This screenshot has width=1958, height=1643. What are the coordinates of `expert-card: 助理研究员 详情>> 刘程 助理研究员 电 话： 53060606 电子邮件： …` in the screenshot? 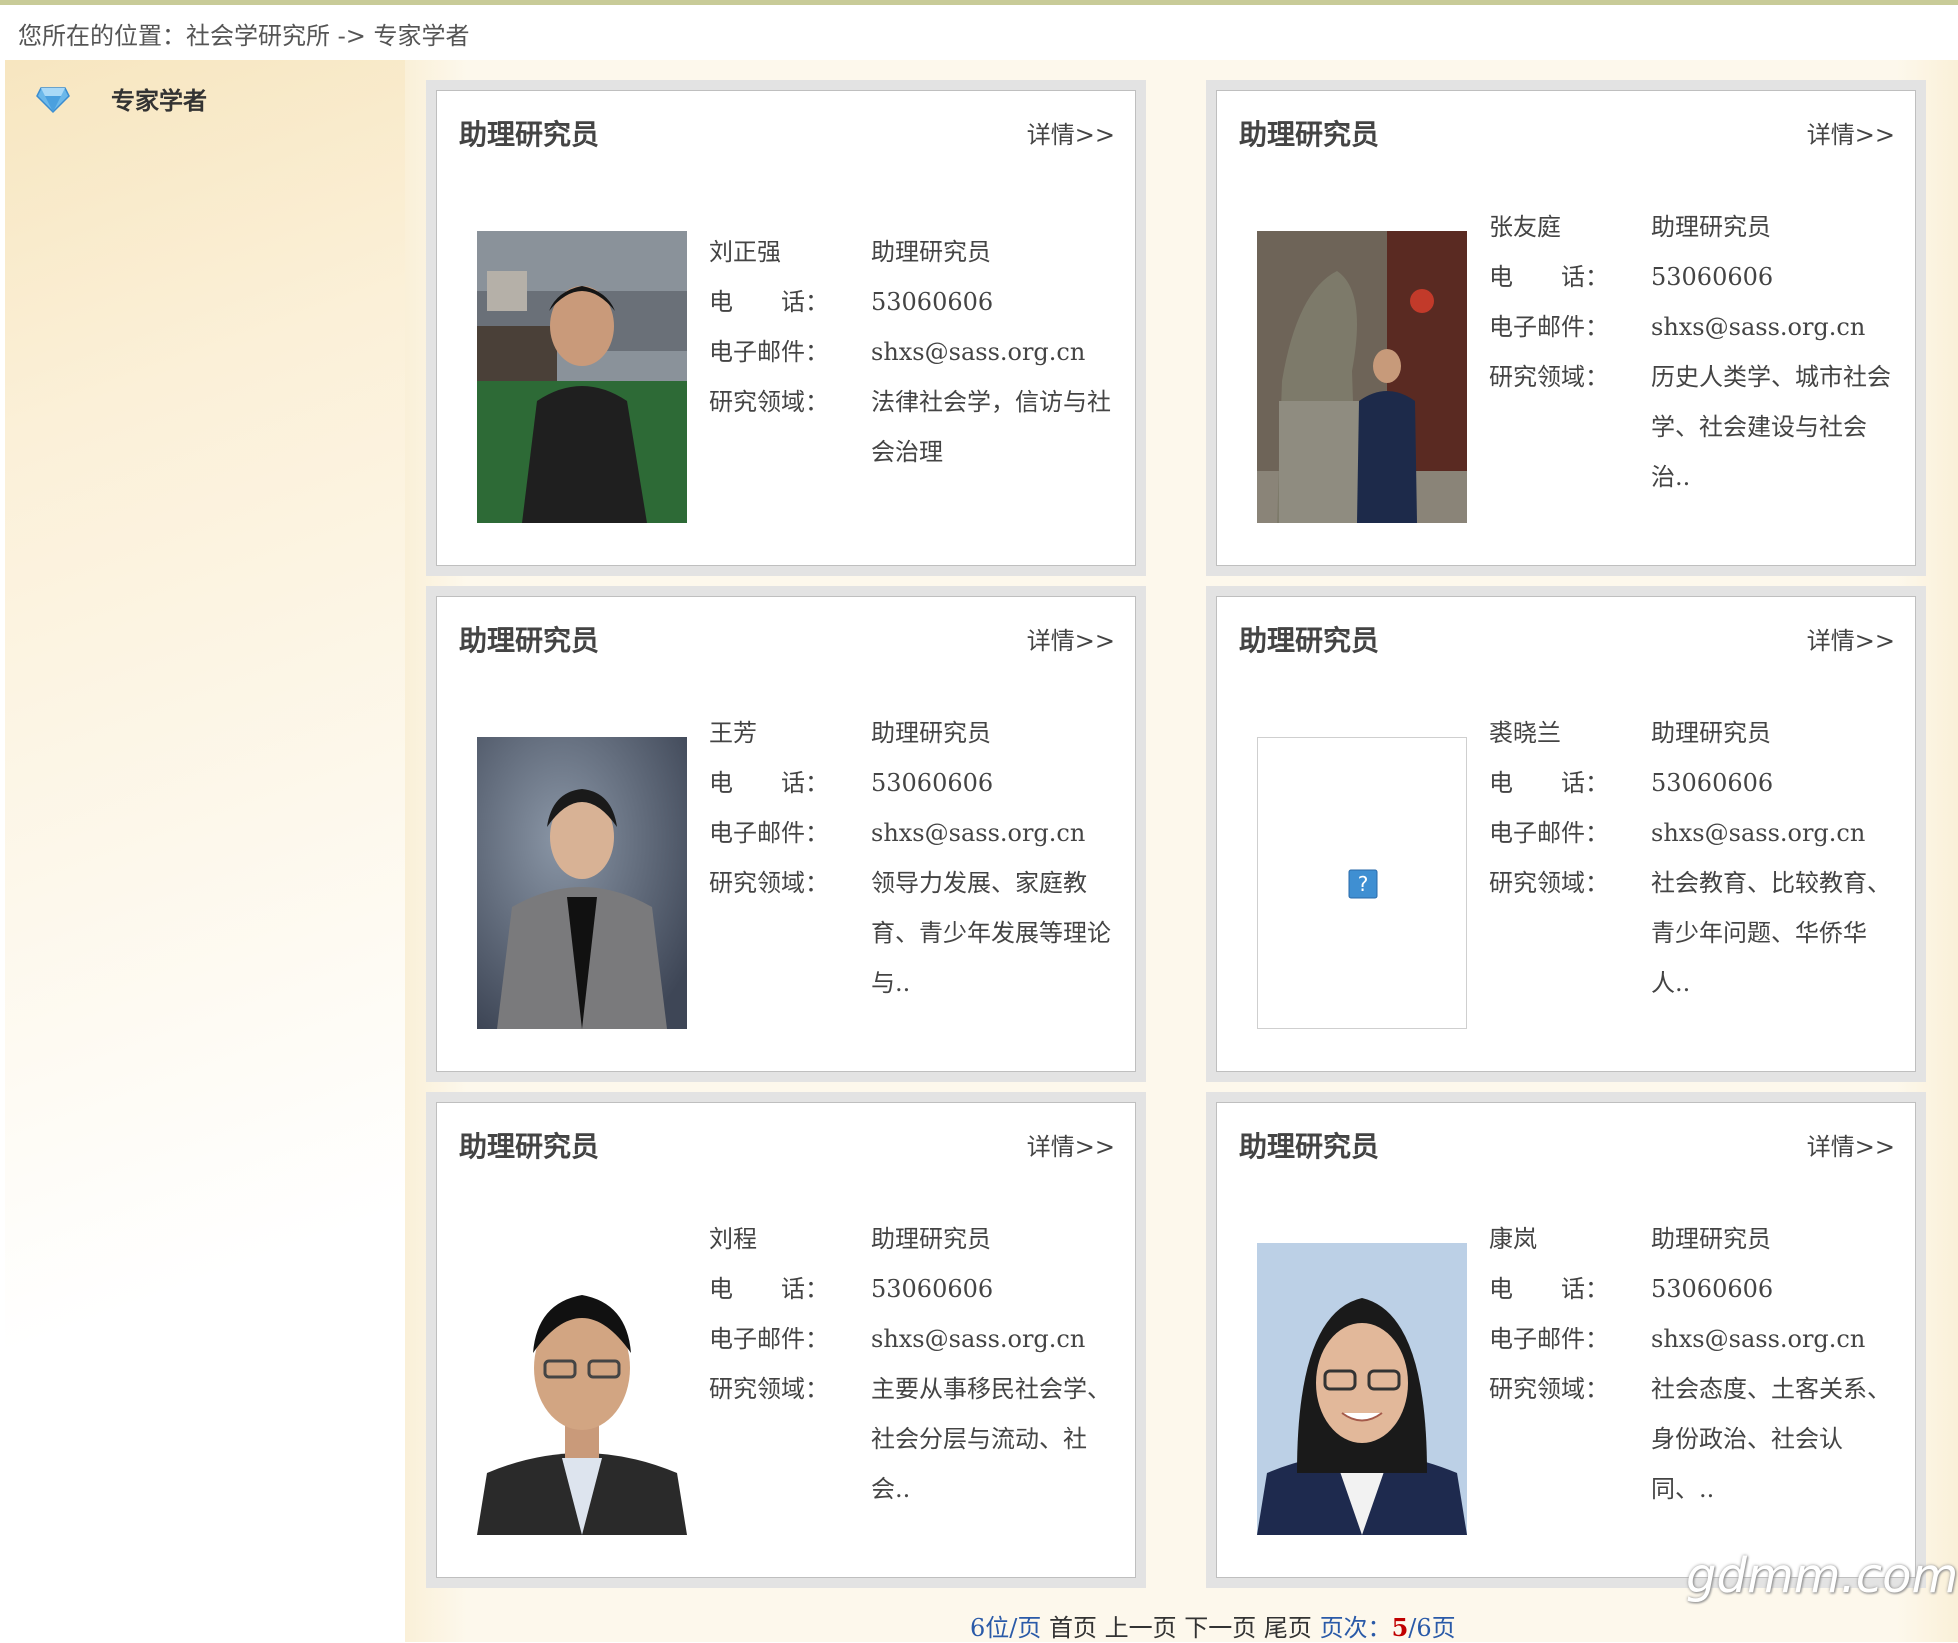 It's located at (786, 1340).